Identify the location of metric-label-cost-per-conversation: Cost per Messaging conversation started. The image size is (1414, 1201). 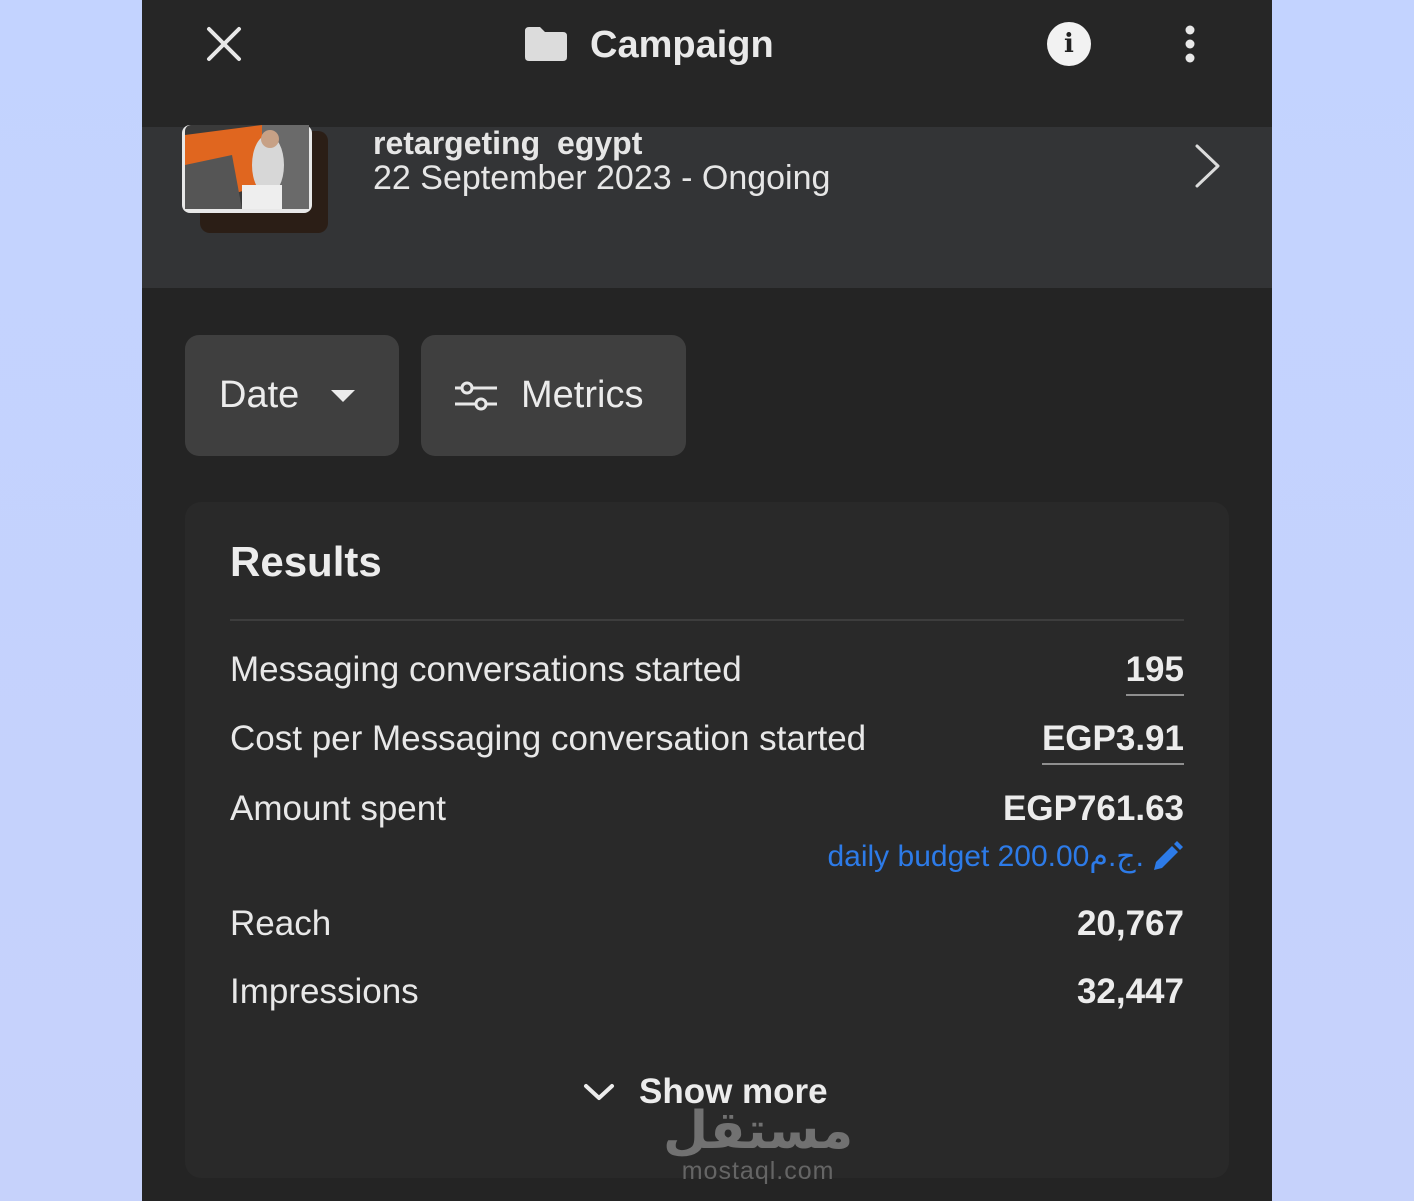
(548, 738).